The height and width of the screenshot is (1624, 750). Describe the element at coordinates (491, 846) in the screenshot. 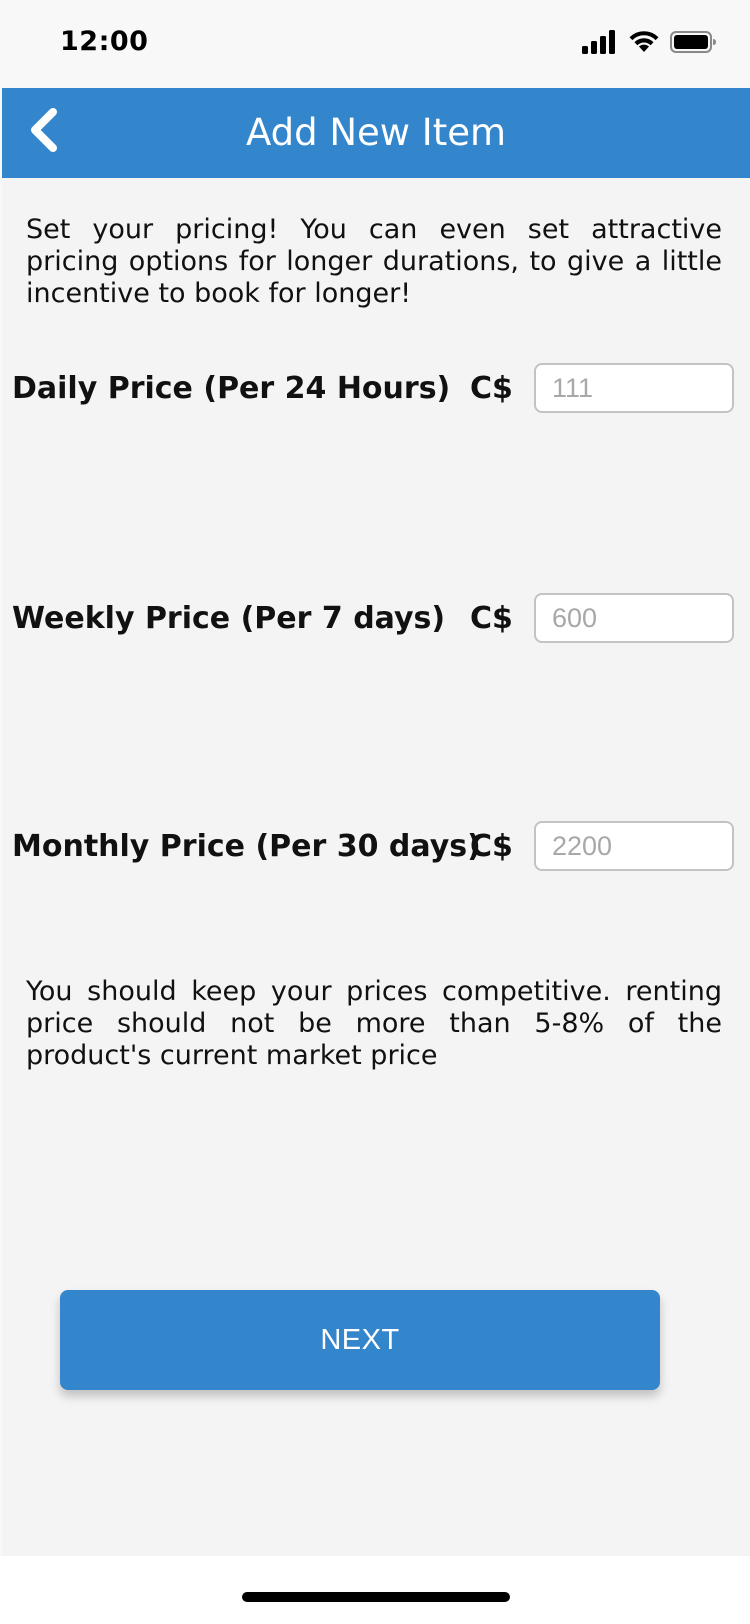

I see `monthly-currency-label: C$` at that location.